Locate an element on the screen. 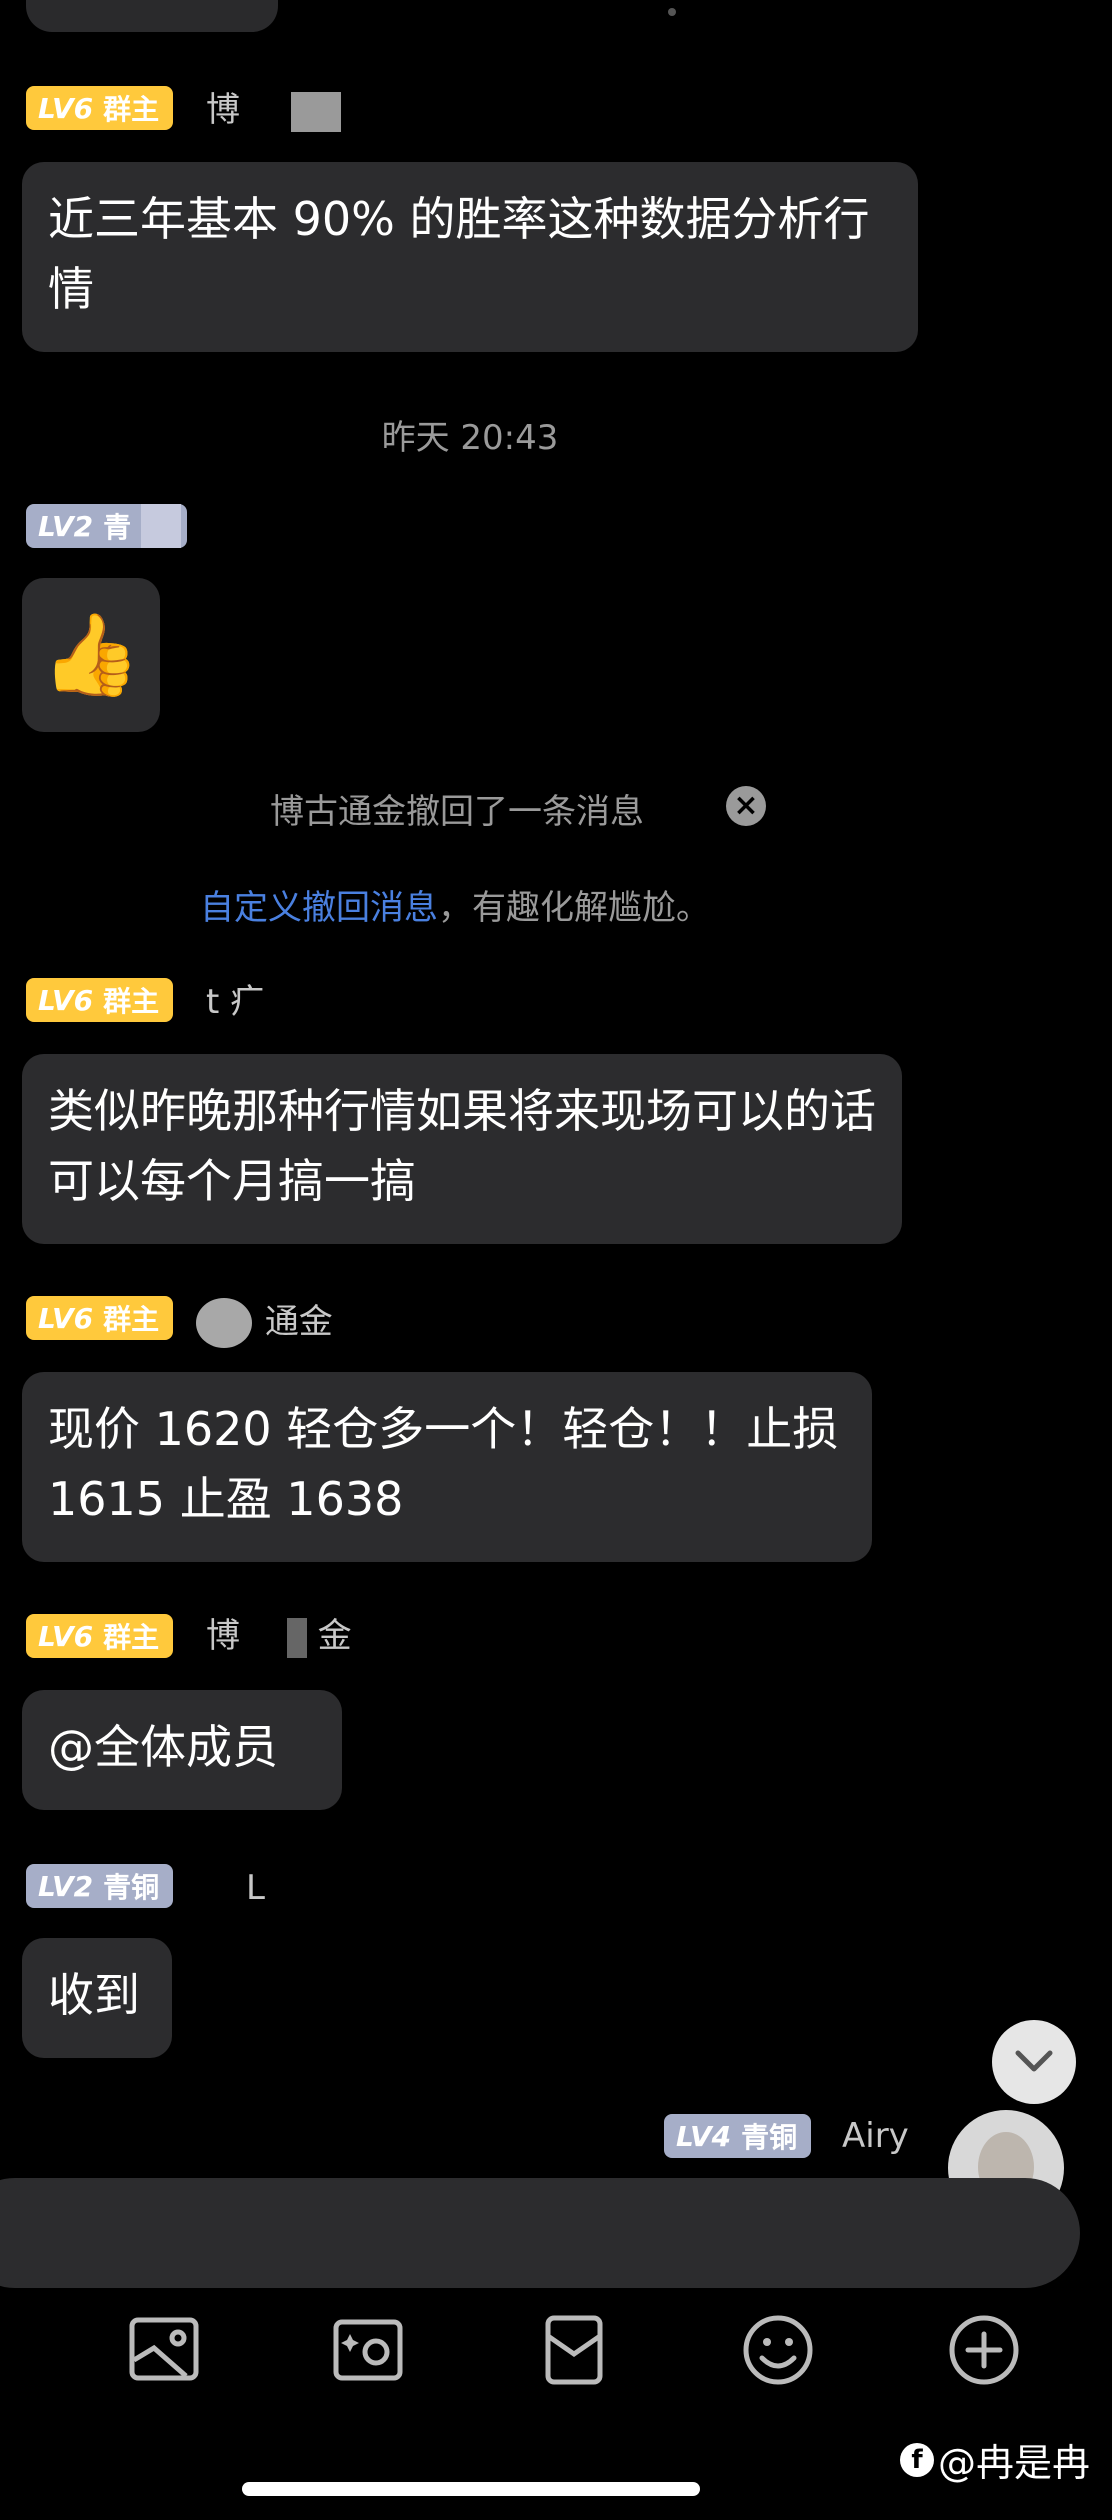 The width and height of the screenshot is (1112, 2520). recall-notice: 博古通金撤回了一条消息 is located at coordinates (457, 812).